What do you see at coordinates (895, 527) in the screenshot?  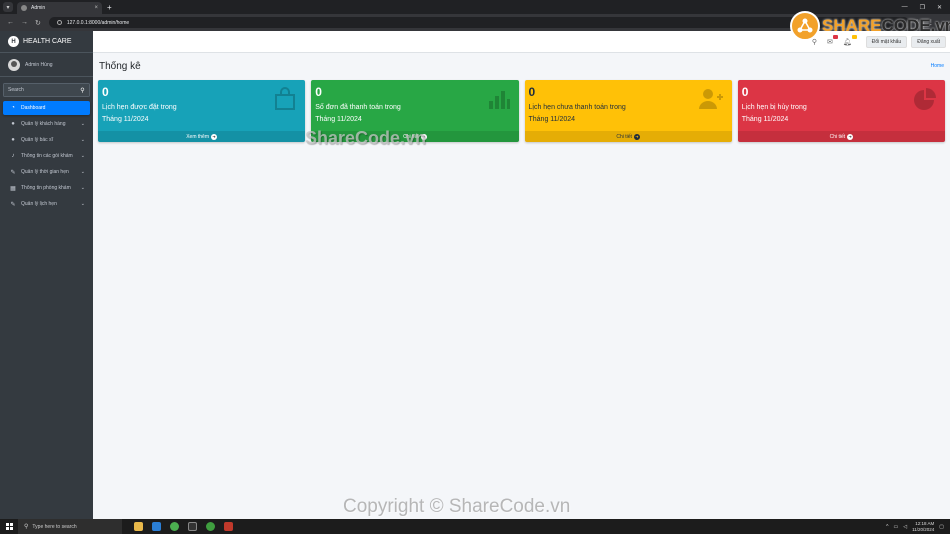 I see `network-icon: ▭` at bounding box center [895, 527].